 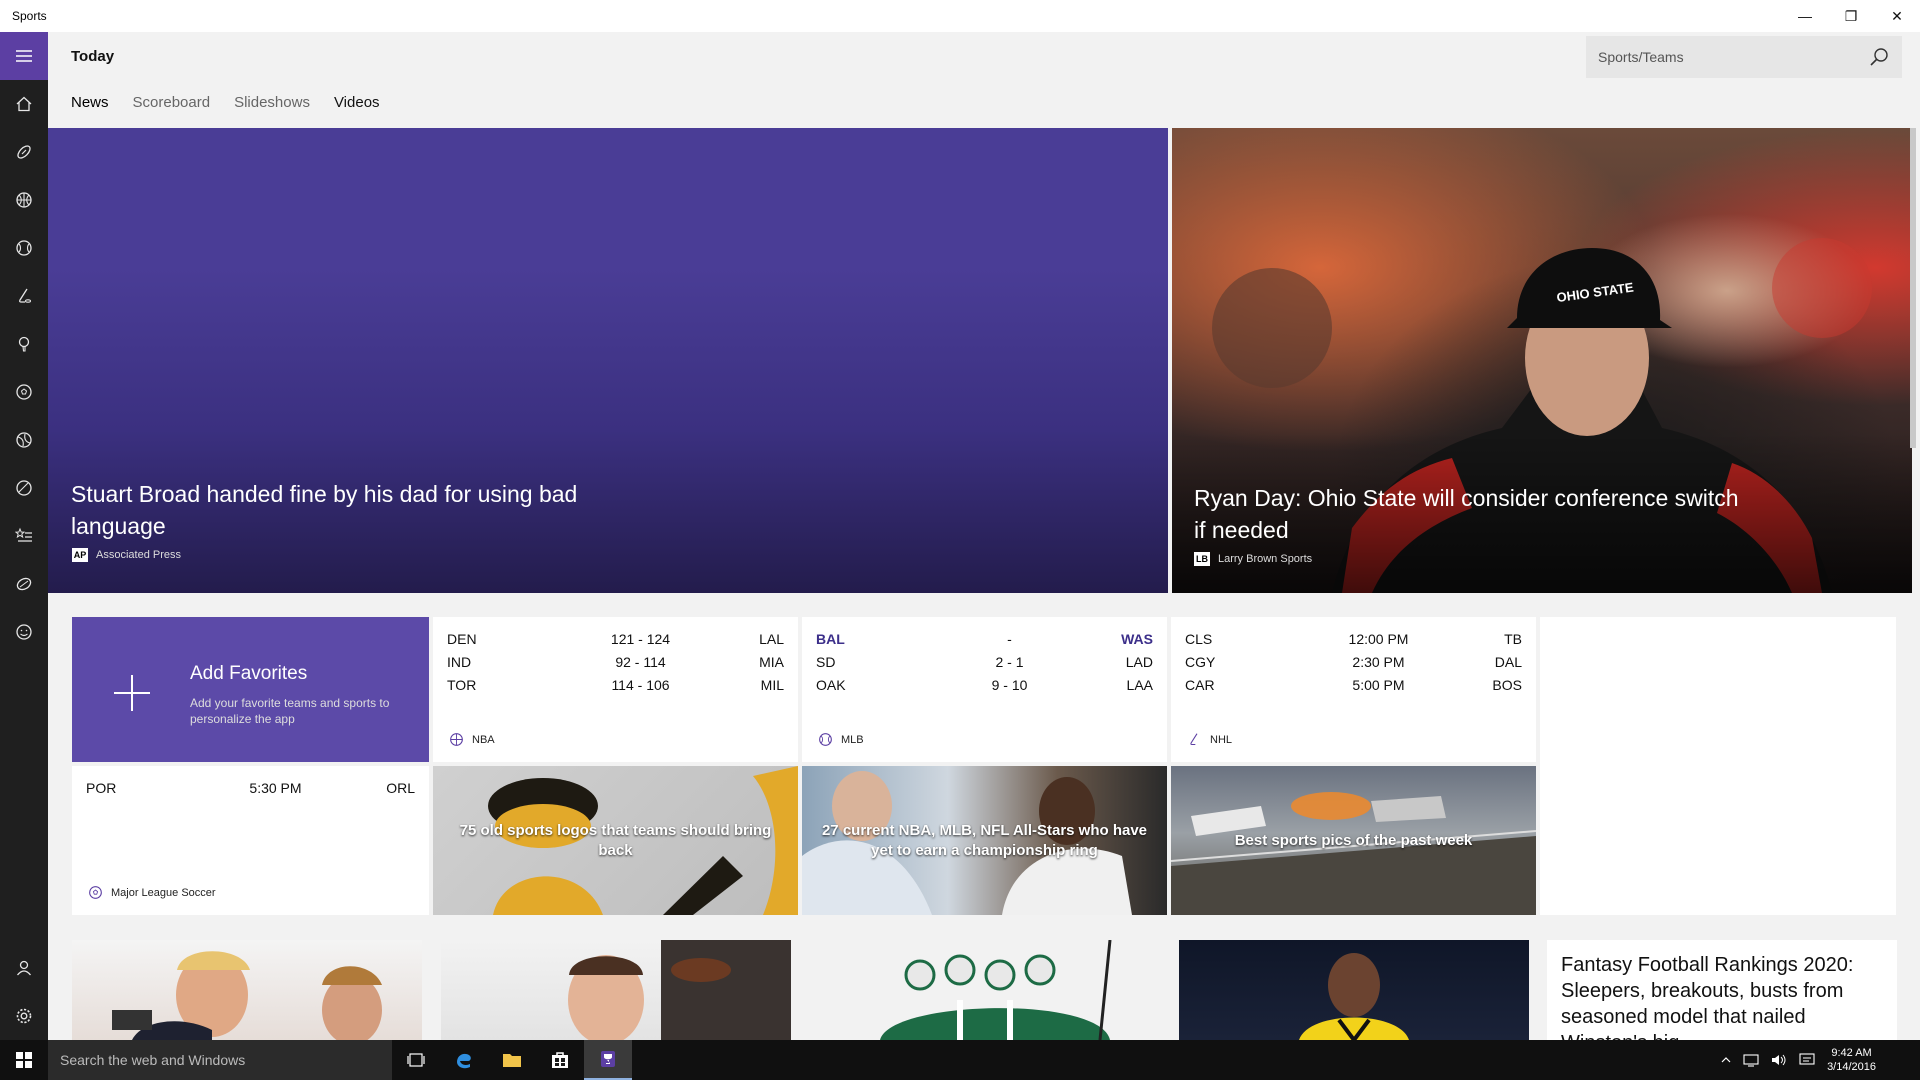 I want to click on store-button, so click(x=560, y=1060).